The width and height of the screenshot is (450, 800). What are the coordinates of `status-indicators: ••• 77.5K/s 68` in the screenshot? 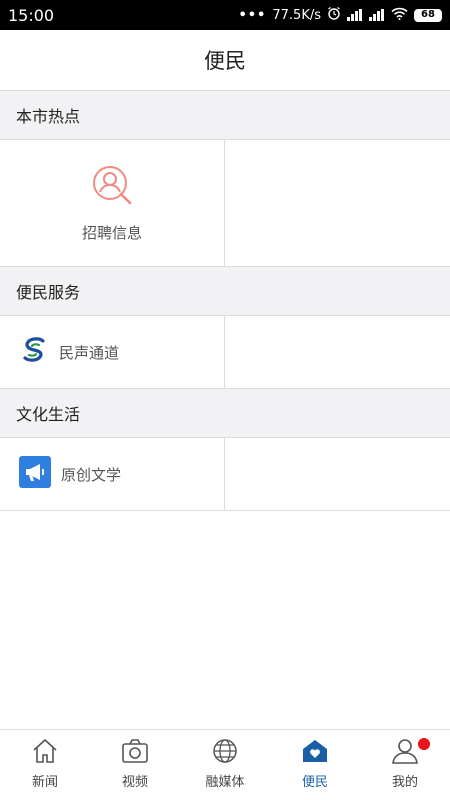 It's located at (340, 15).